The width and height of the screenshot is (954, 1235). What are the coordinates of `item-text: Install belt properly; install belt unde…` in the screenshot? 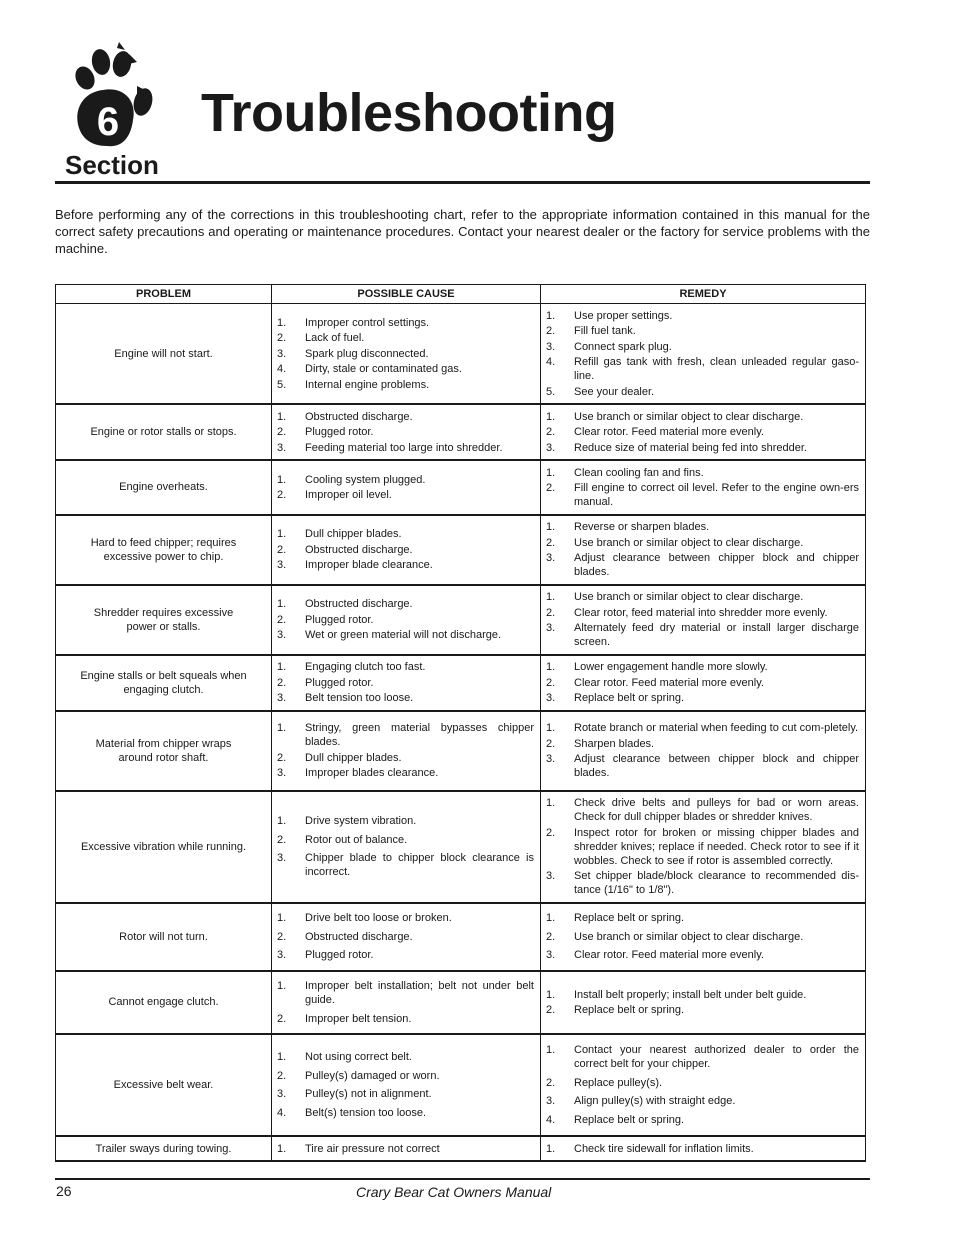 It's located at (690, 994).